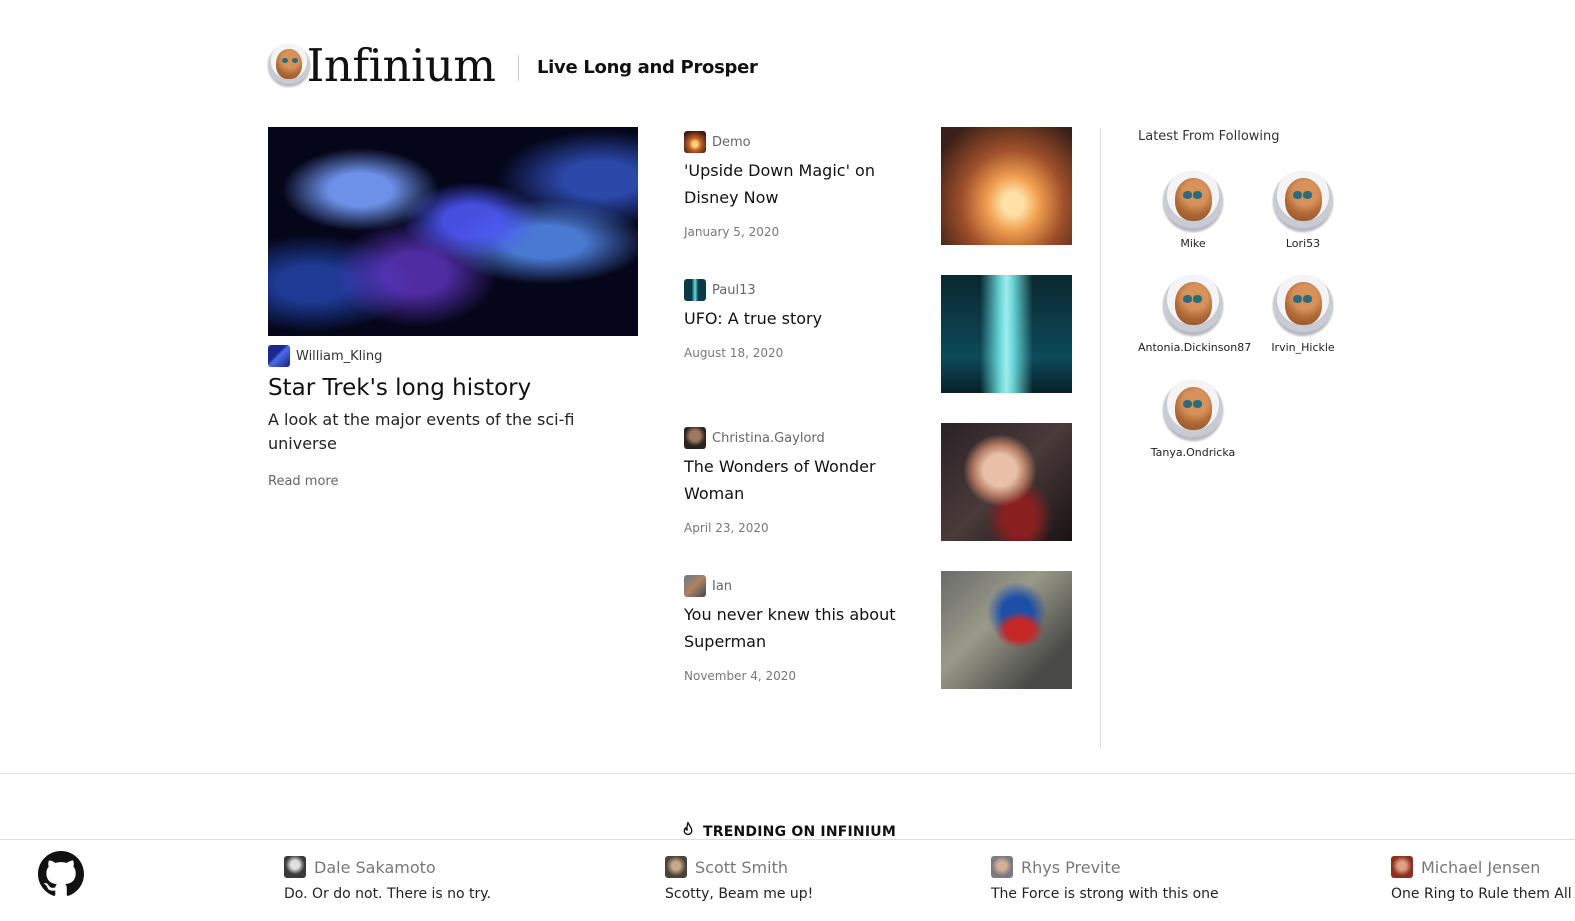  Describe the element at coordinates (806, 480) in the screenshot. I see `article-title: The Wonders of Wonder Woman` at that location.